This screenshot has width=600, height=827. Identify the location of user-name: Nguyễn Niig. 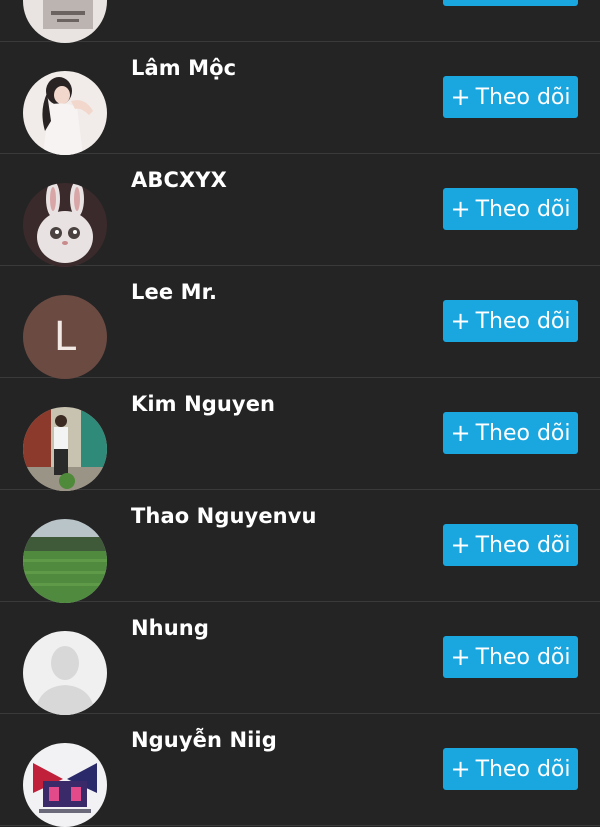
(204, 740).